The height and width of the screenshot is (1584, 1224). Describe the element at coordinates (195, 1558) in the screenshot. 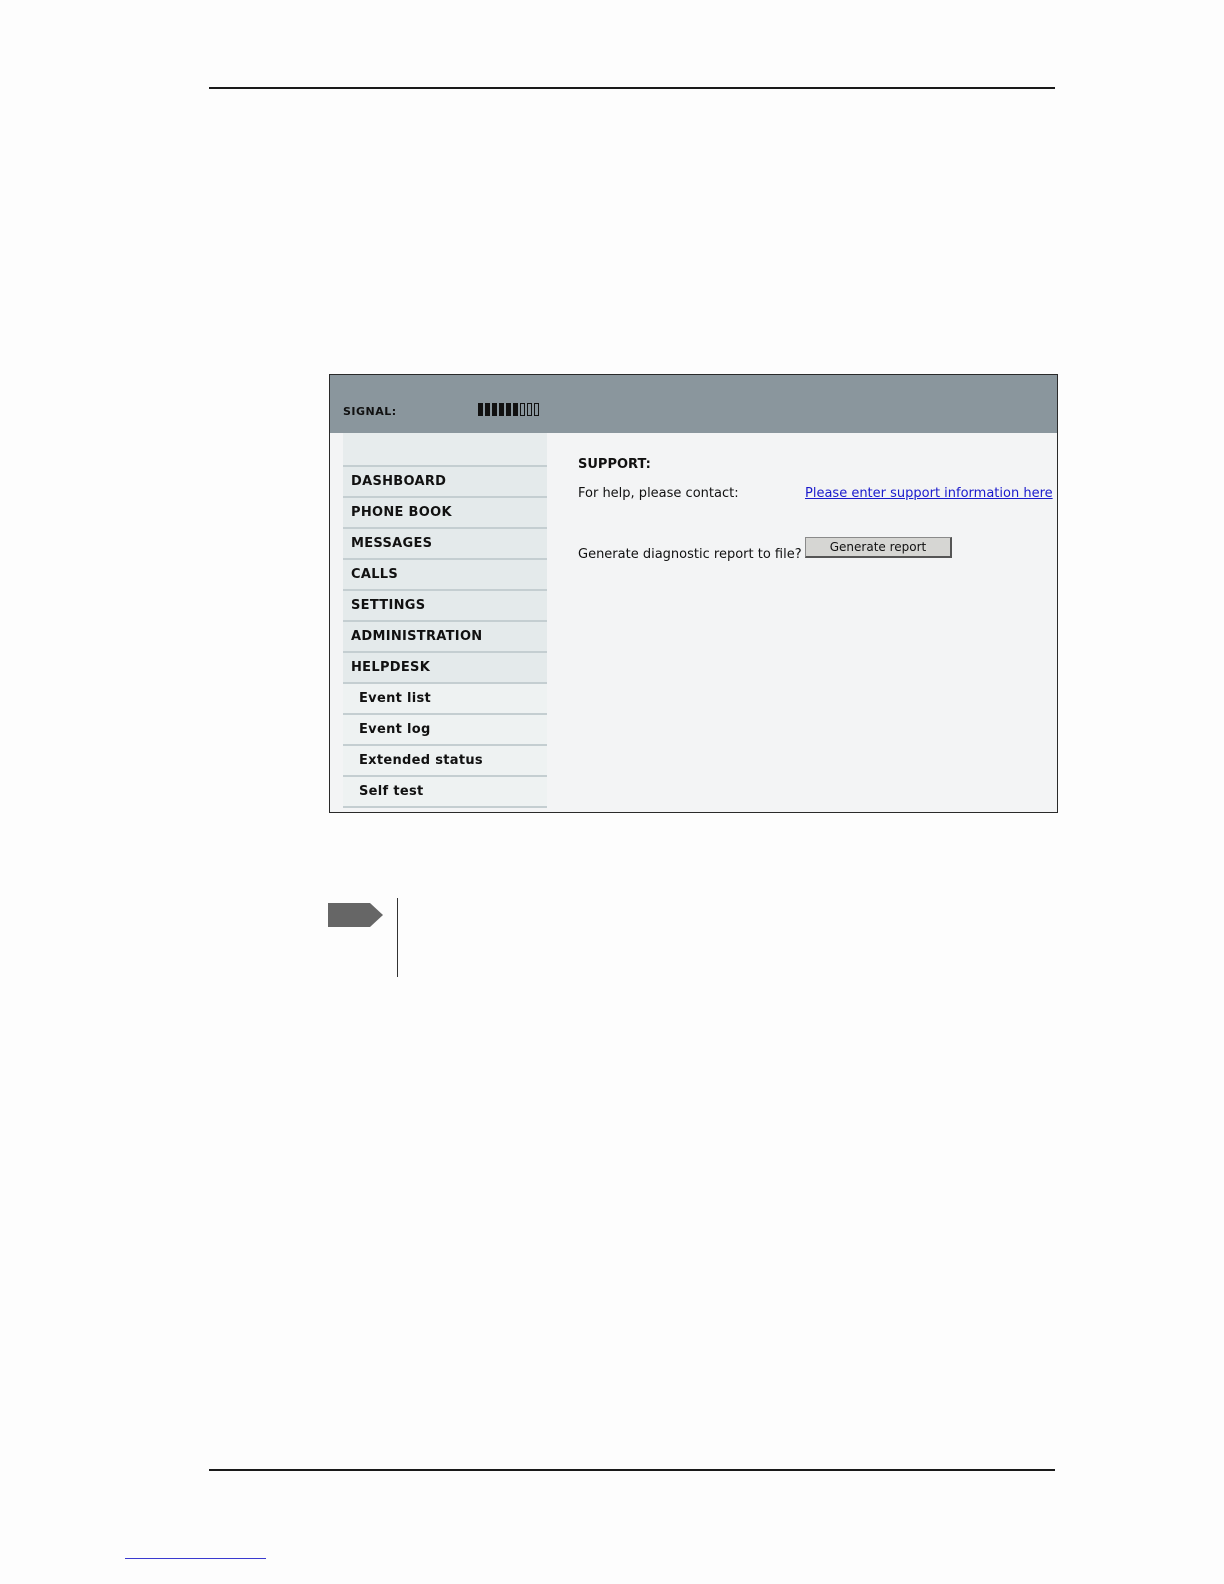

I see `footer-link-underline` at that location.